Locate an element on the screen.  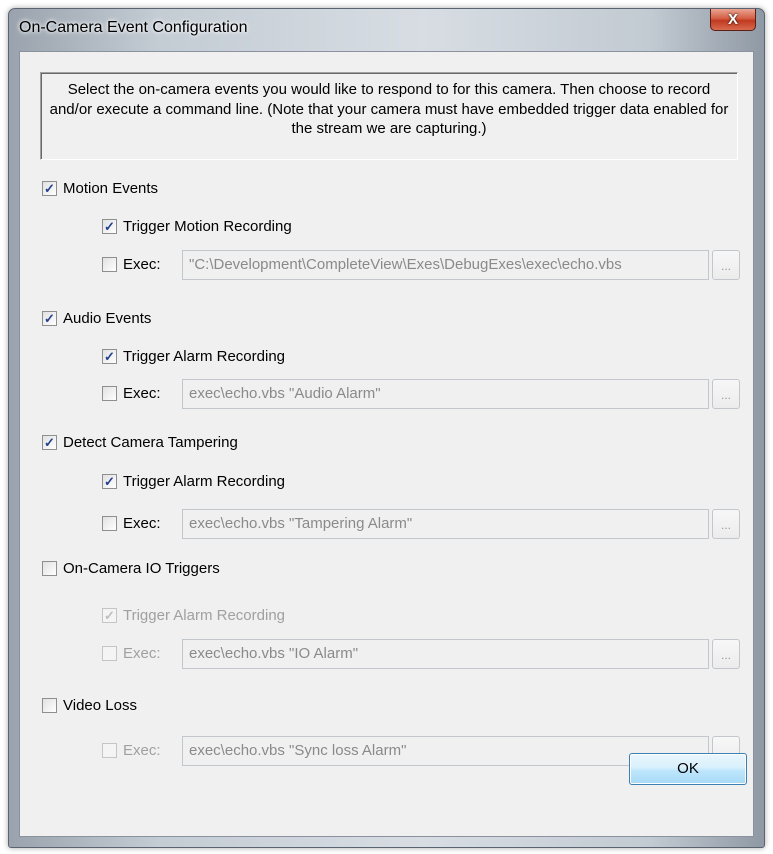
tampering-trigger-checkbox: ✓ Trigger Alarm Recording is located at coordinates (193, 481).